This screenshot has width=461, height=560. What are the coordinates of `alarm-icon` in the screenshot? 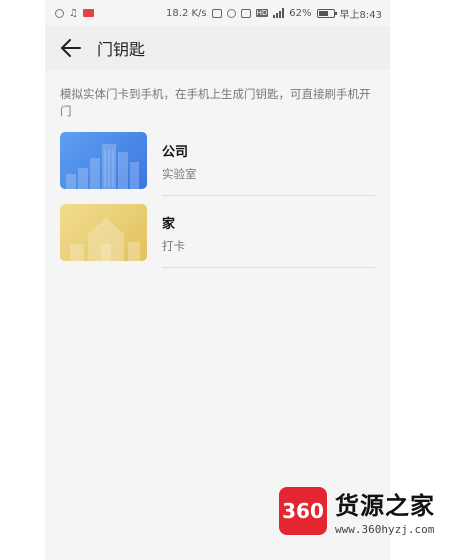 It's located at (231, 13).